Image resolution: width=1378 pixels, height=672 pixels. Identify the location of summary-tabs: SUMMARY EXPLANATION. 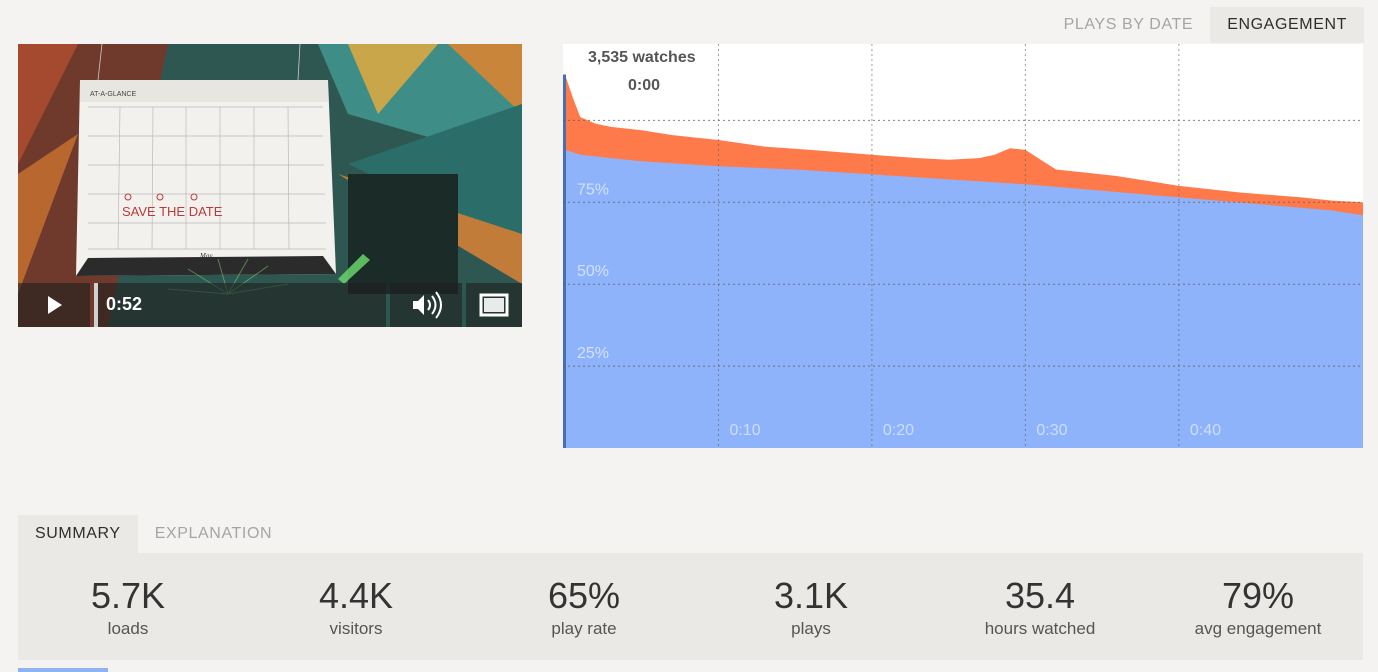
(153, 534).